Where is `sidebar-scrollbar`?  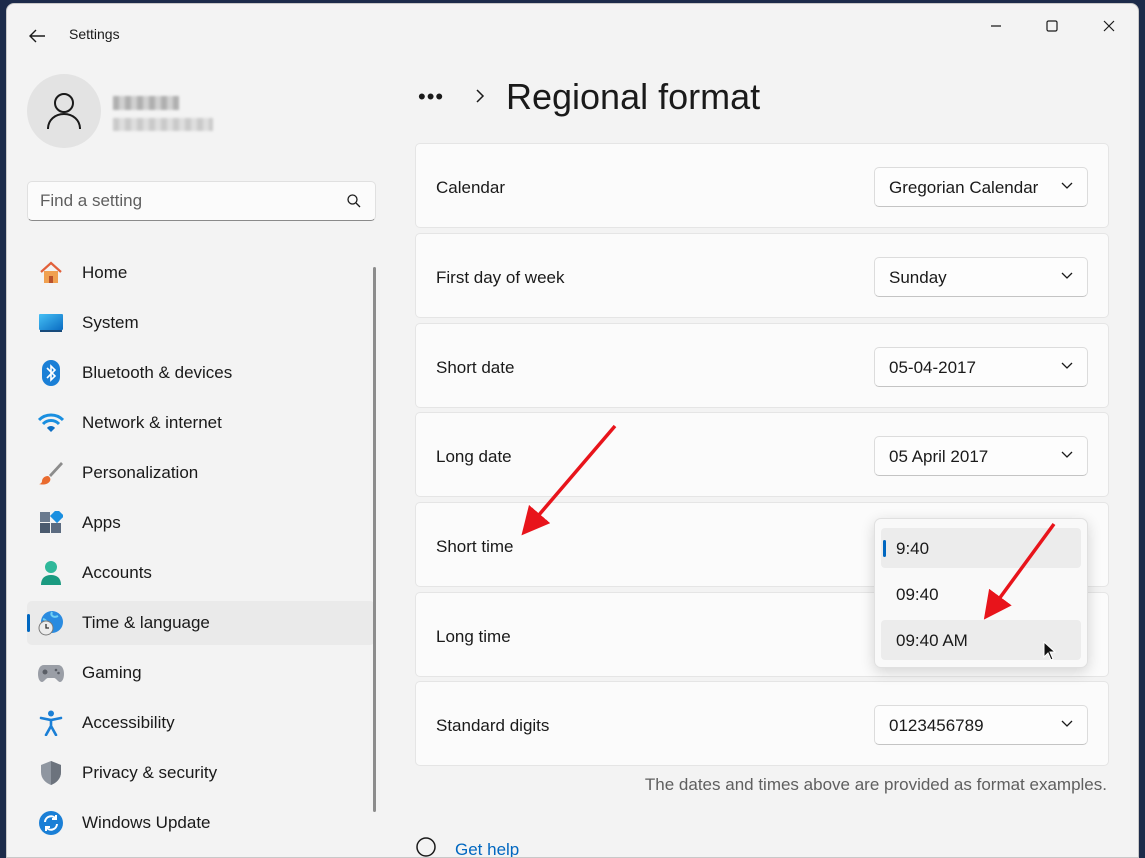 sidebar-scrollbar is located at coordinates (374, 539).